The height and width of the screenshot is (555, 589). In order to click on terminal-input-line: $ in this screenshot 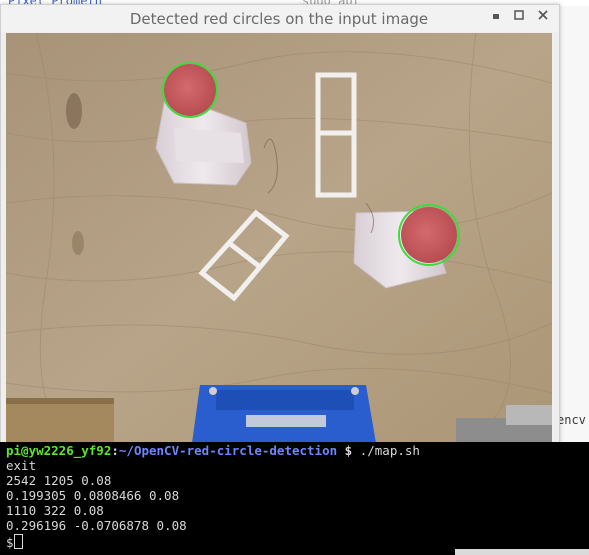, I will do `click(14, 542)`.